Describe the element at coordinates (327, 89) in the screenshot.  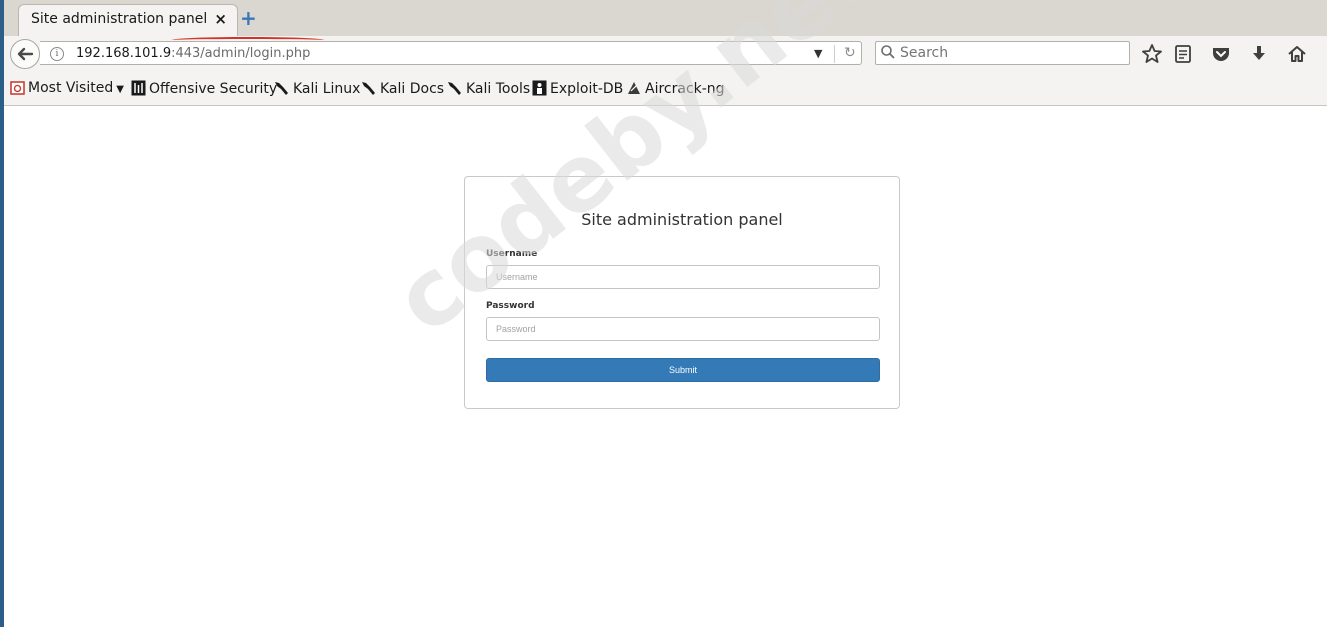
I see `bookmark-label: Kali Linux` at that location.